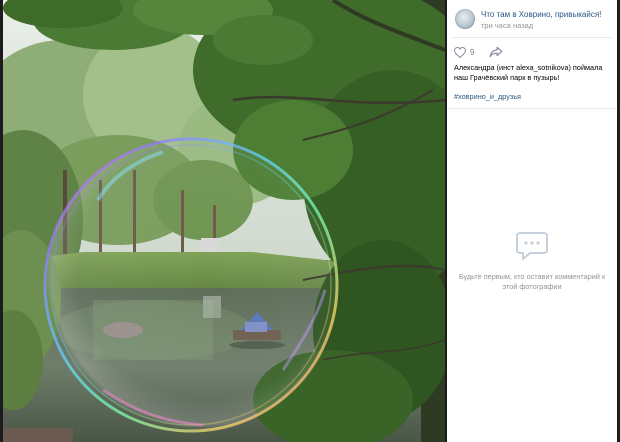 The height and width of the screenshot is (442, 620). I want to click on heart-icon, so click(460, 52).